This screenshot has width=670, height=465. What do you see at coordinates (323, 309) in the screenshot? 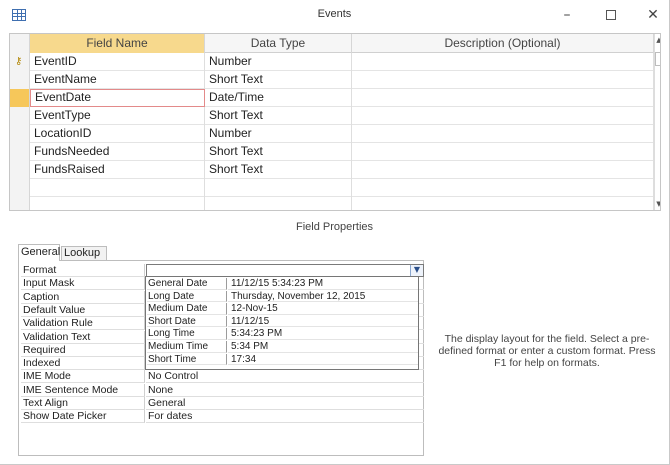
I see `format-option-example: 12-Nov-15` at bounding box center [323, 309].